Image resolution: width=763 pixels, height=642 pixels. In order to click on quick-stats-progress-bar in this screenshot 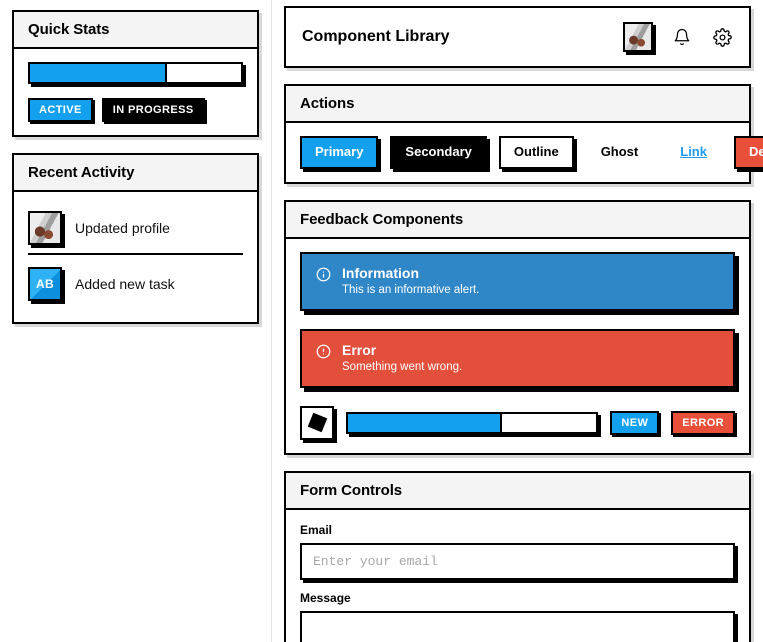, I will do `click(135, 73)`.